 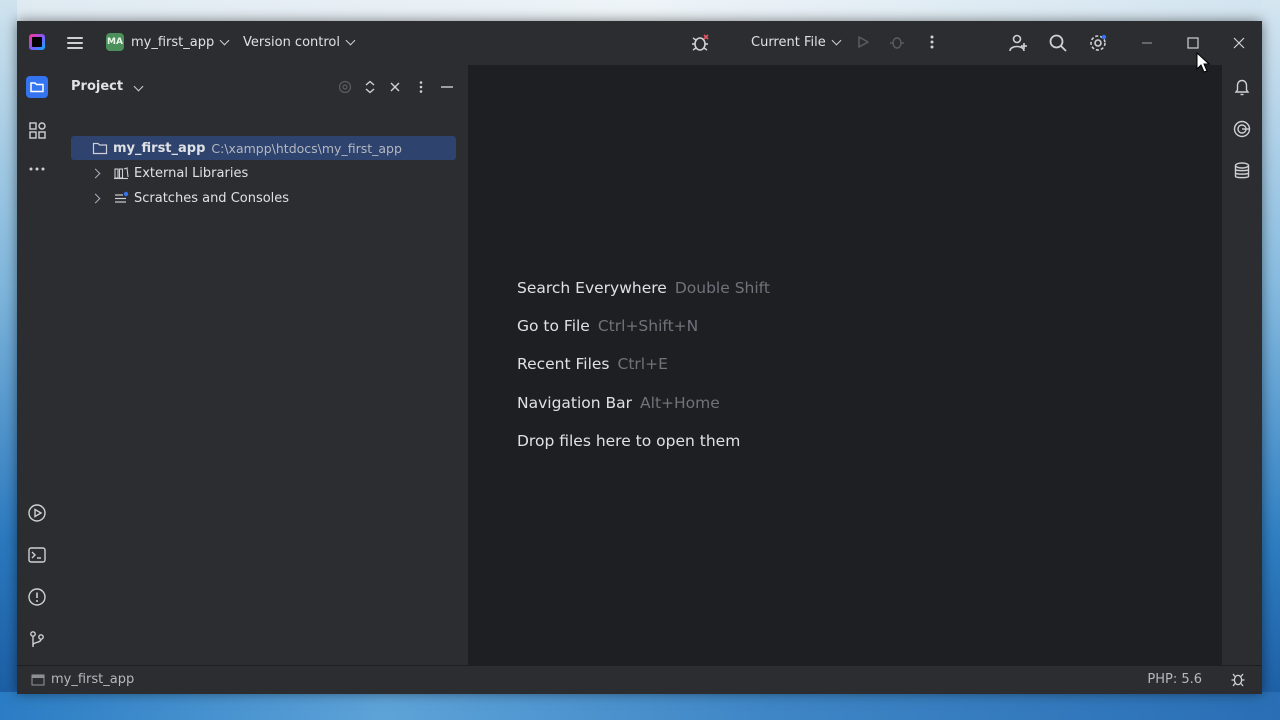 What do you see at coordinates (1058, 43) in the screenshot?
I see `search-icon` at bounding box center [1058, 43].